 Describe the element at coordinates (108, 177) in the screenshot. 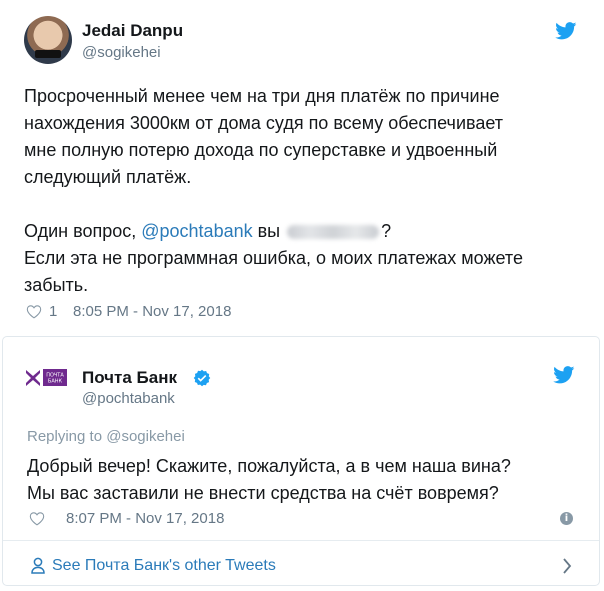

I see `tweet-text-line: следующий платёж.` at that location.